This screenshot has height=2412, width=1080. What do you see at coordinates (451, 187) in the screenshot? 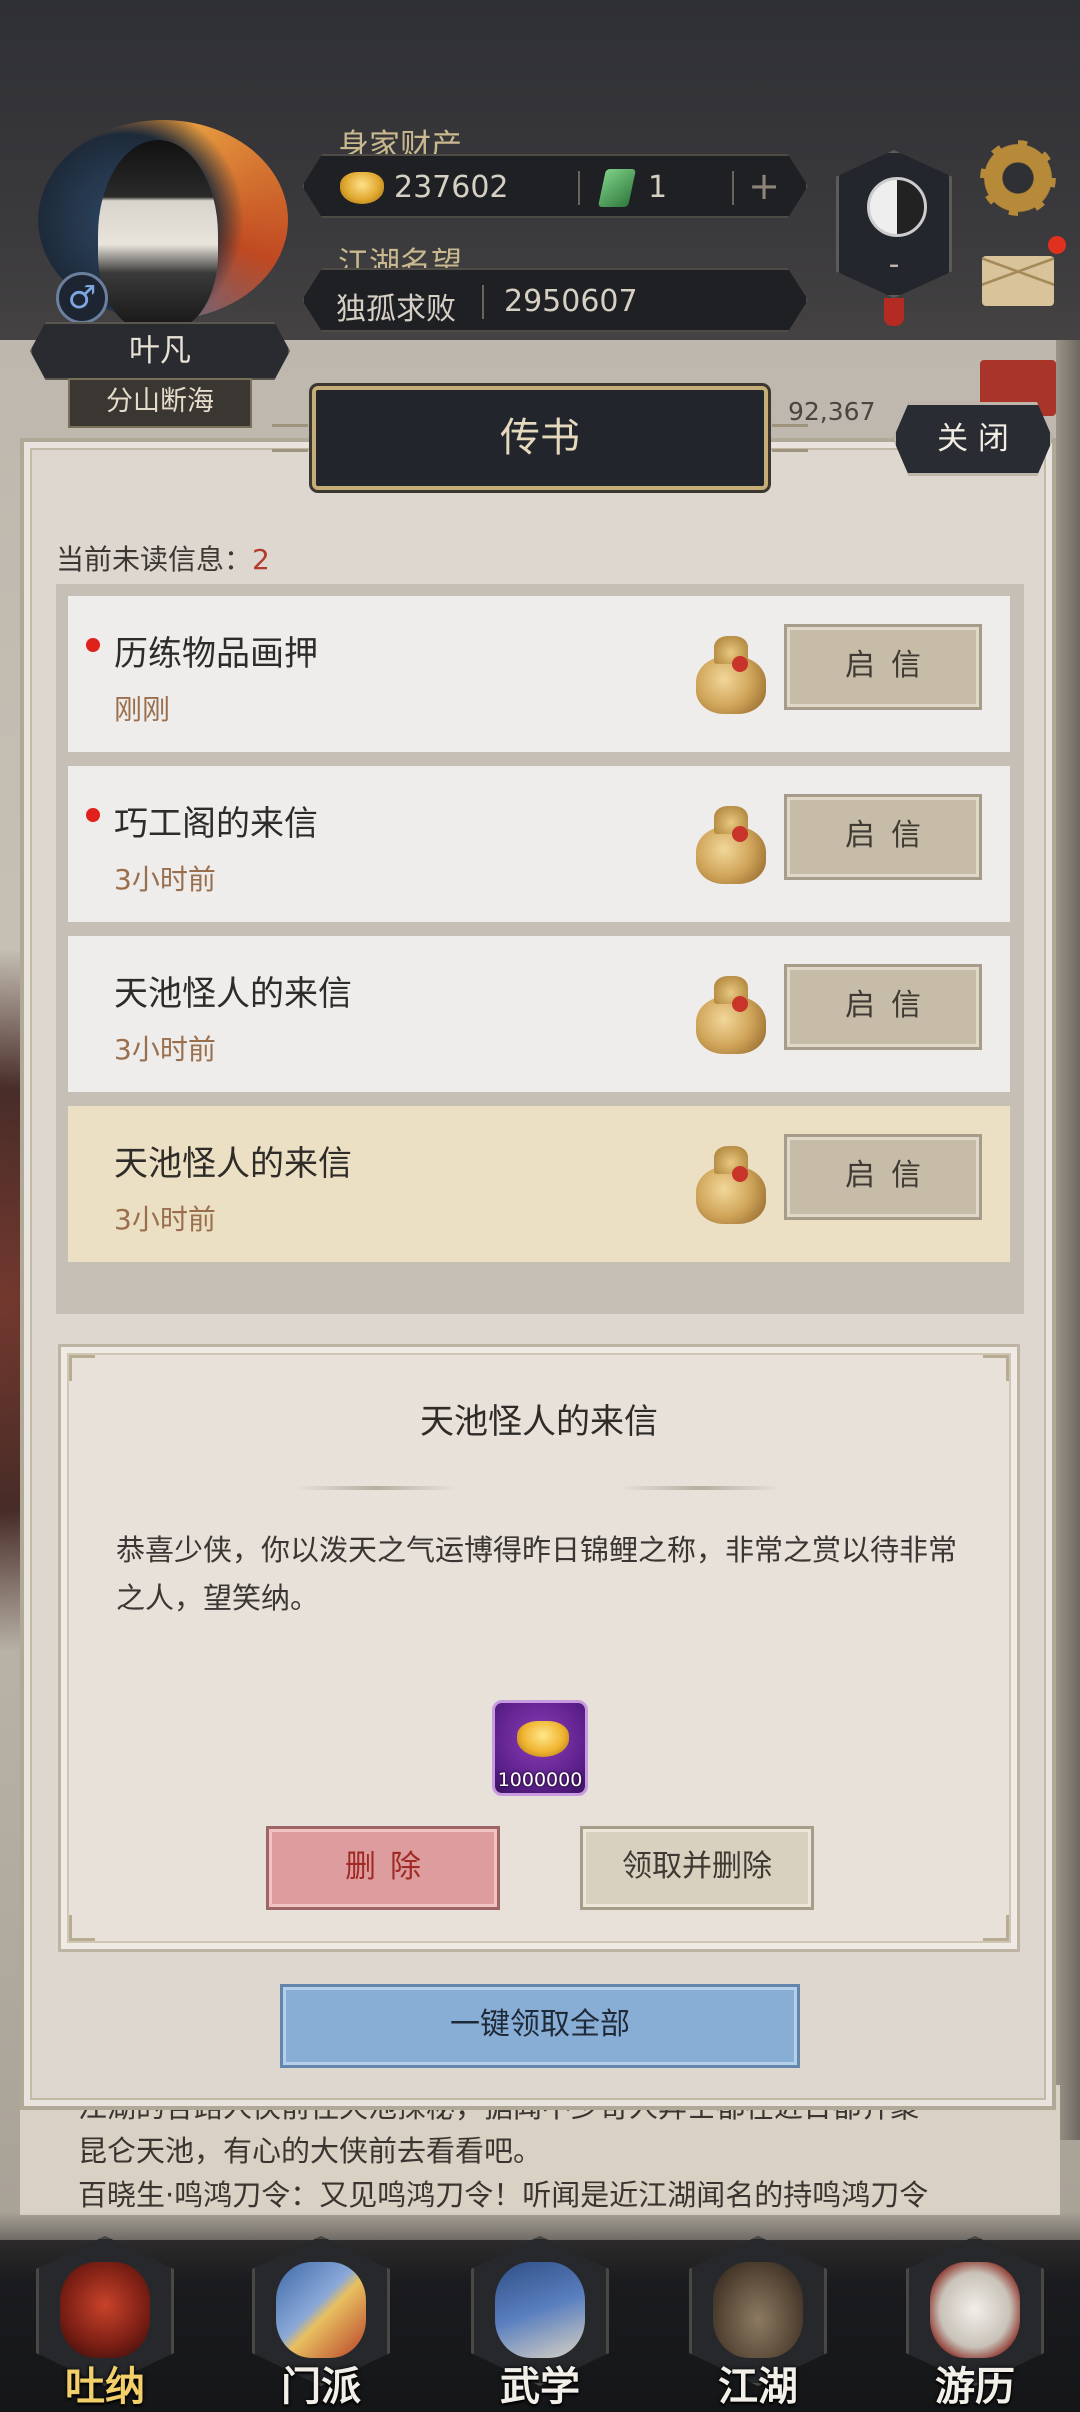
I see `gold-amount: 237602` at bounding box center [451, 187].